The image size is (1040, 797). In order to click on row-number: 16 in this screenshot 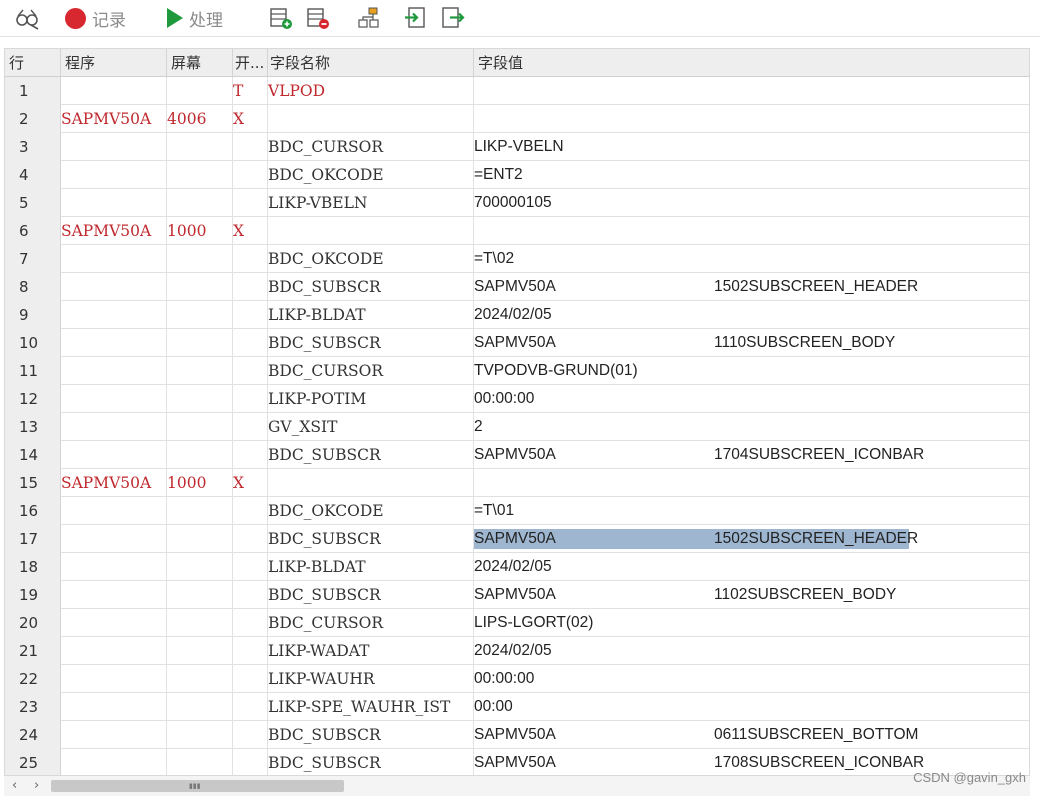, I will do `click(33, 511)`.